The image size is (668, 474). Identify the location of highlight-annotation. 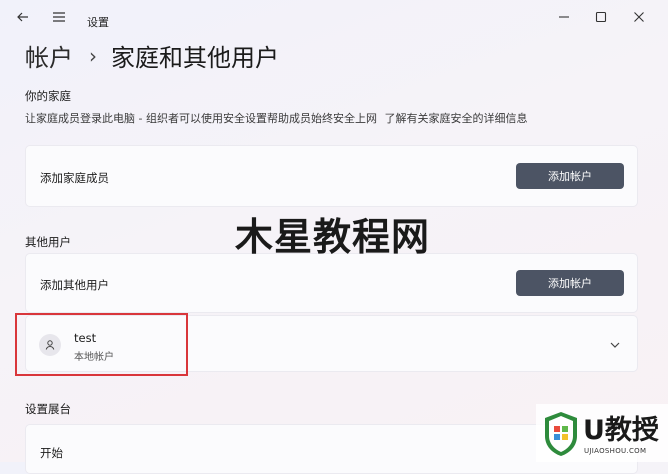
(101, 344).